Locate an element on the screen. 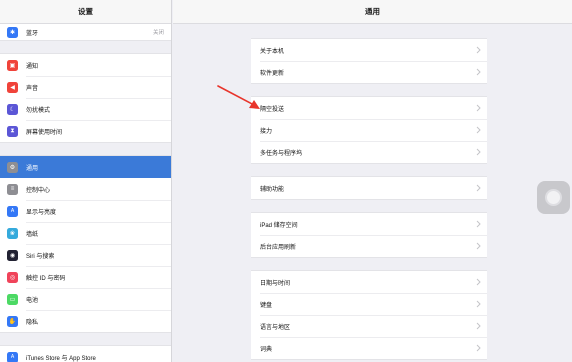  row-label: 接力 is located at coordinates (266, 131).